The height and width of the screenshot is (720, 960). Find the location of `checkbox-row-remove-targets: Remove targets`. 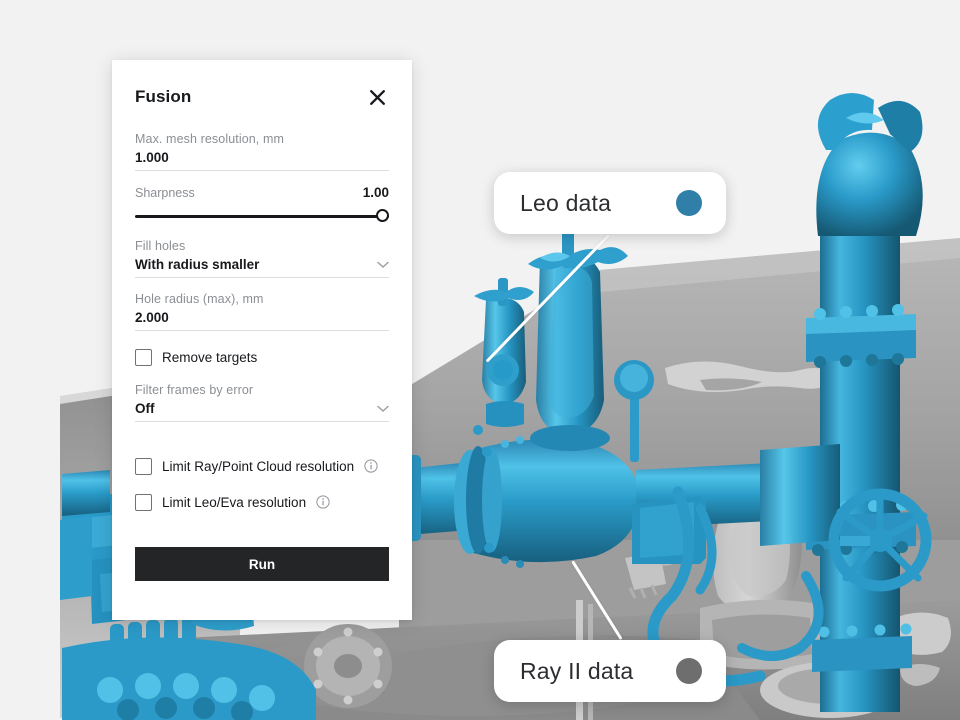

checkbox-row-remove-targets: Remove targets is located at coordinates (262, 357).